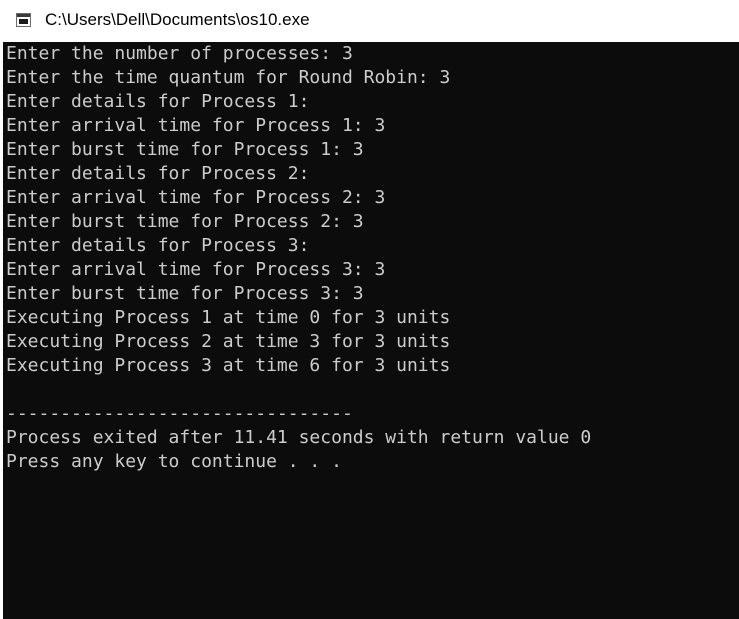 This screenshot has width=739, height=619. Describe the element at coordinates (298, 390) in the screenshot. I see `console-line-blank` at that location.